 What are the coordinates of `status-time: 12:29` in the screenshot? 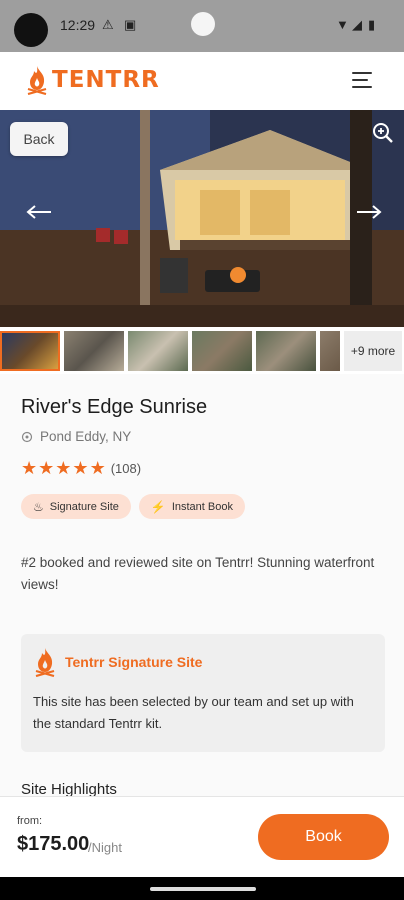 It's located at (78, 25).